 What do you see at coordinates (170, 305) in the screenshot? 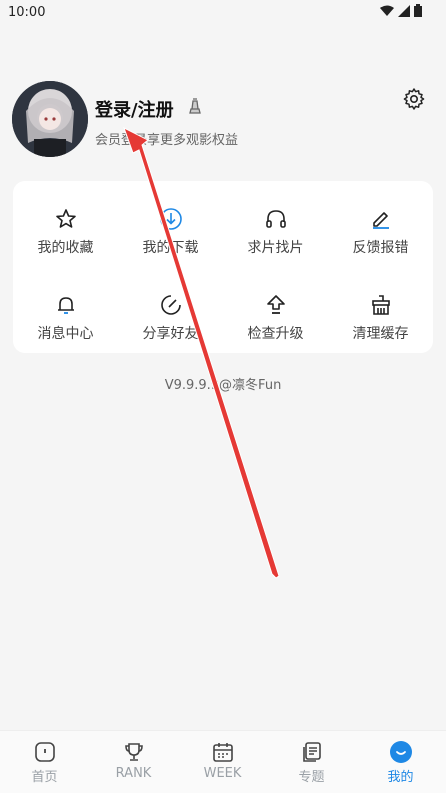
I see `share-icon` at bounding box center [170, 305].